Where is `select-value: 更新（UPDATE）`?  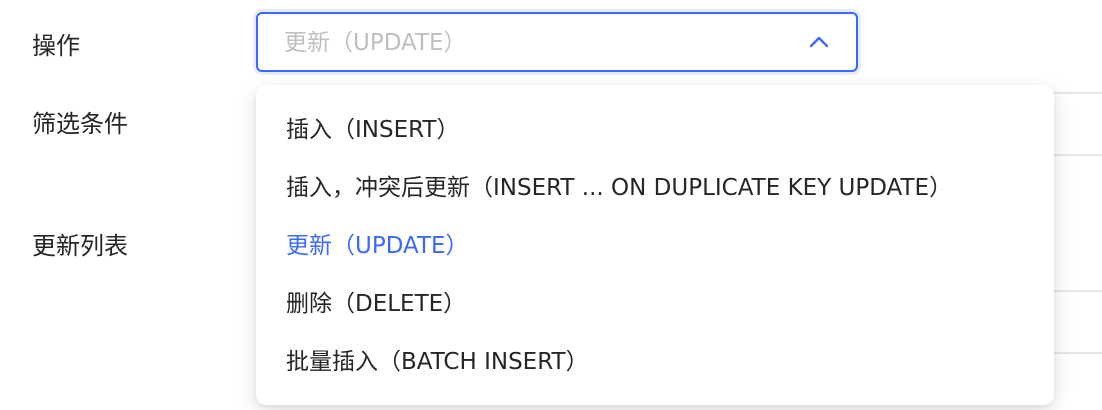
select-value: 更新（UPDATE） is located at coordinates (375, 43).